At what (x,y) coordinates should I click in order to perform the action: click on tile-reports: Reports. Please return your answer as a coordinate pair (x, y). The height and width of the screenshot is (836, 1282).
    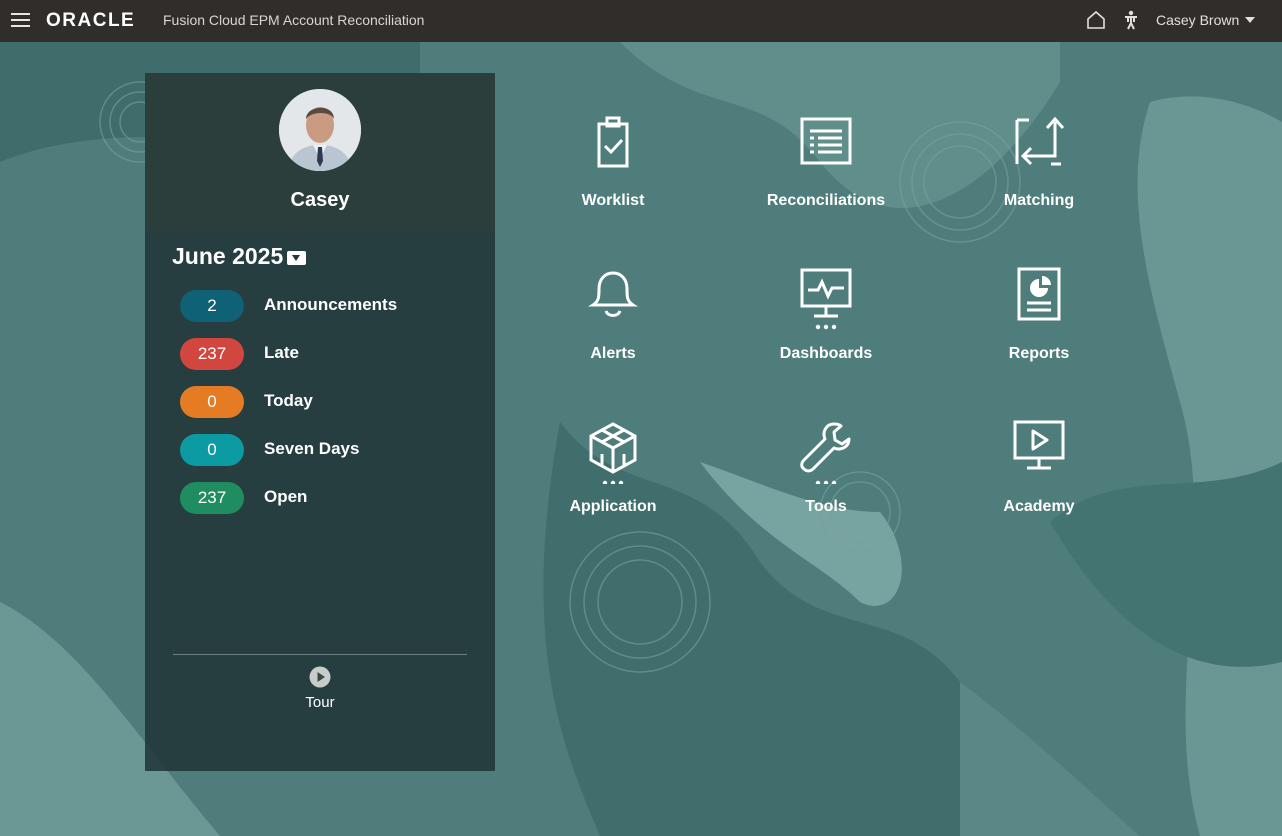
    Looking at the image, I should click on (1039, 327).